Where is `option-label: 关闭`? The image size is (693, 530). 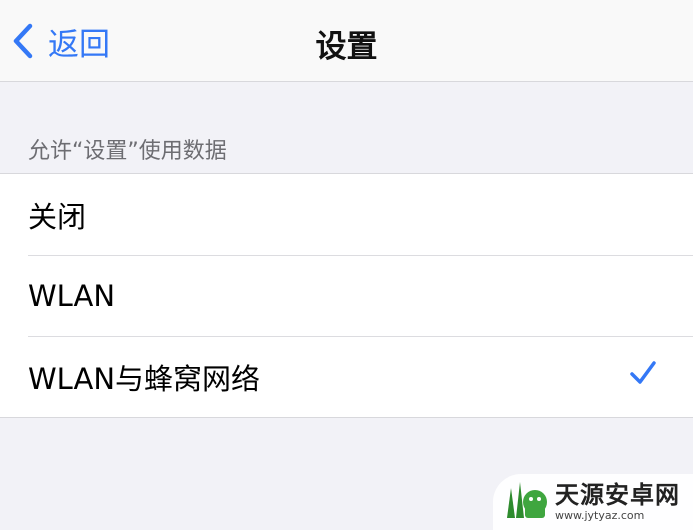 option-label: 关闭 is located at coordinates (57, 216).